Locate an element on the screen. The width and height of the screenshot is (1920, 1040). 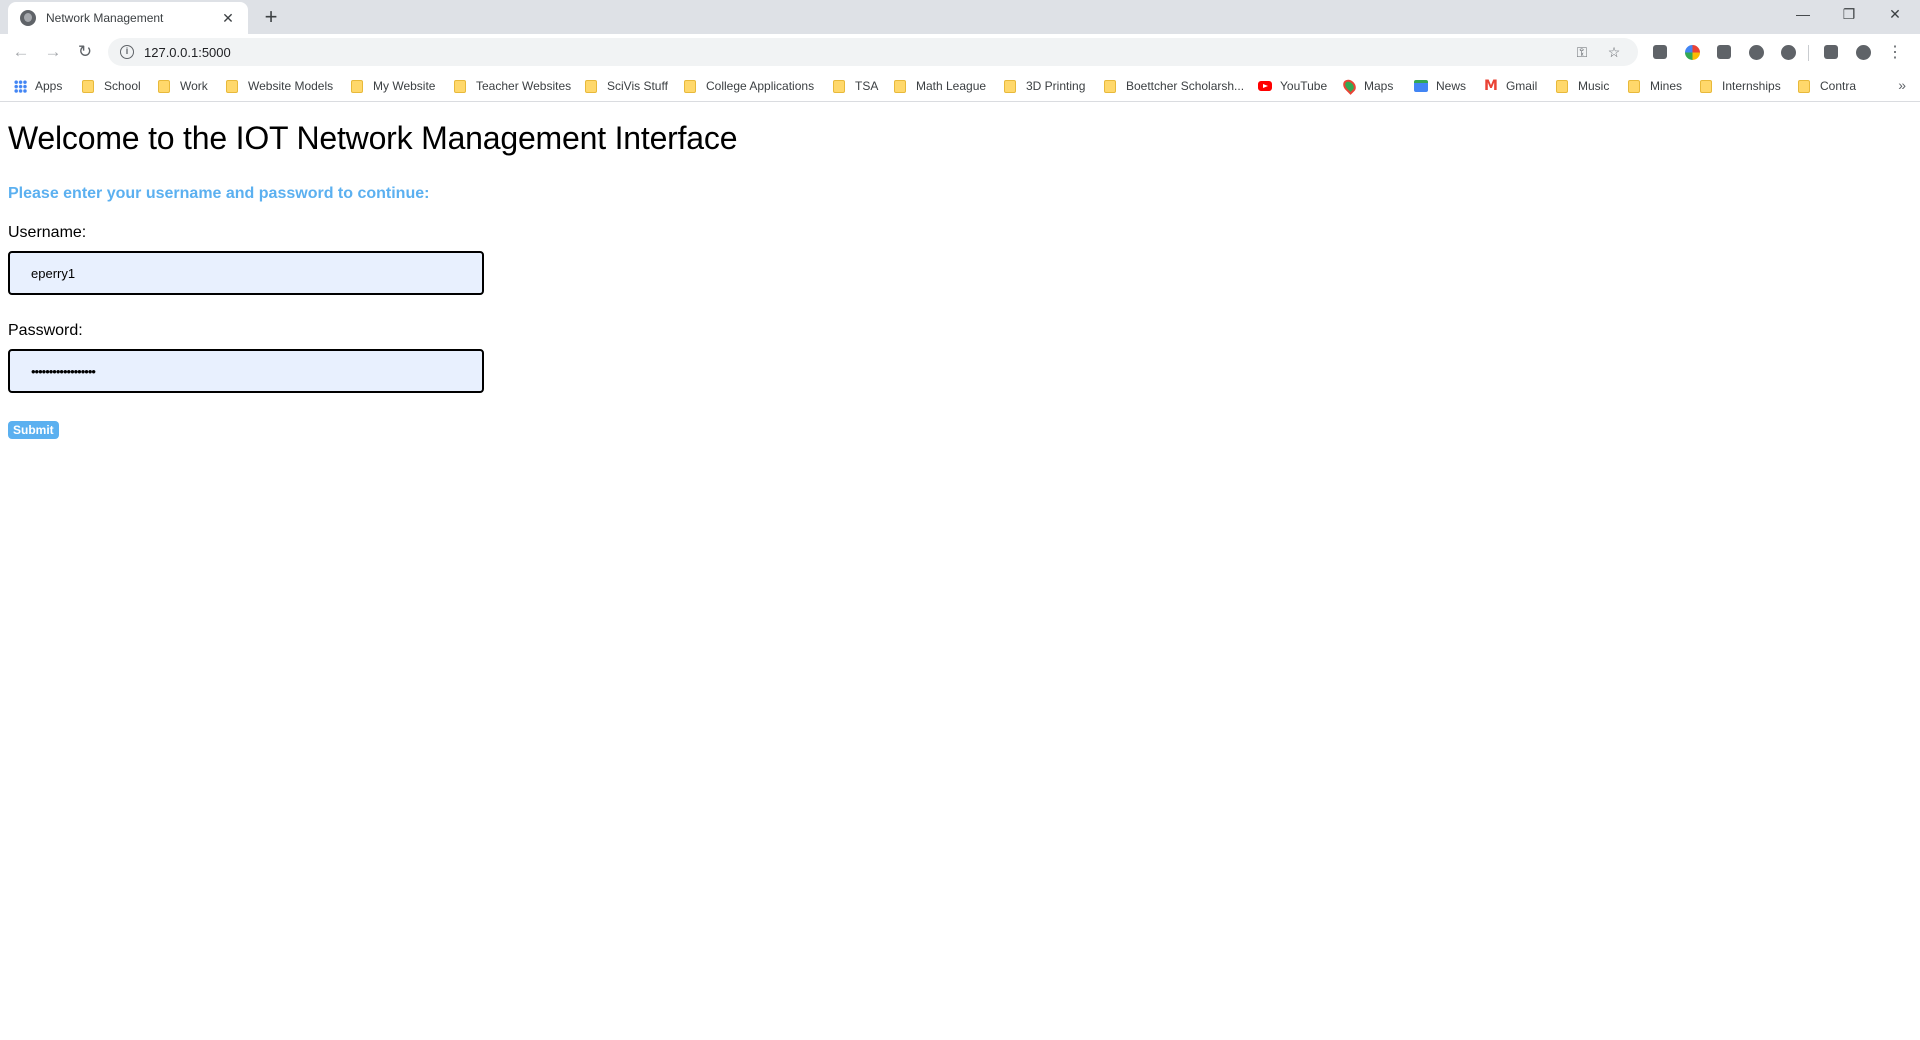
bookmark-folder-internships: Internships is located at coordinates (1740, 86).